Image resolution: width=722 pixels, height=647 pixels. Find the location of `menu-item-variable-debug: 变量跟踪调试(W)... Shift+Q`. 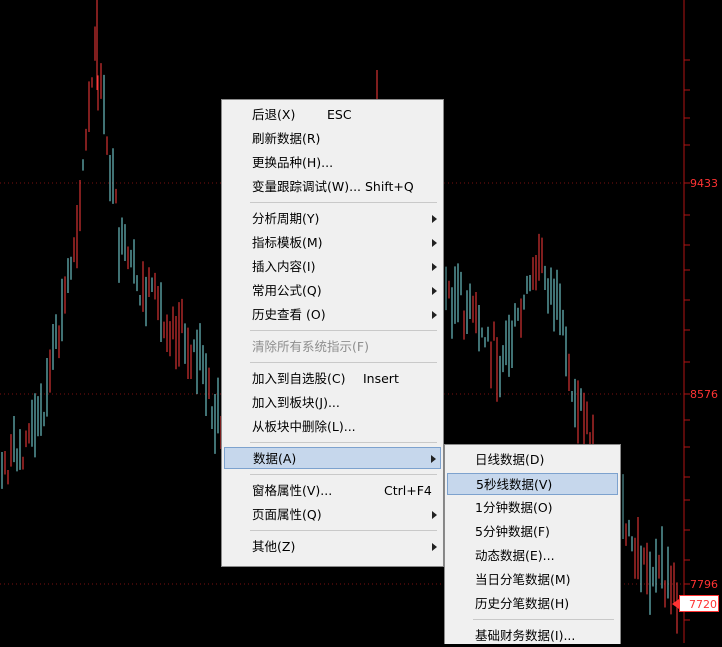

menu-item-variable-debug: 变量跟踪调试(W)... Shift+Q is located at coordinates (332, 187).